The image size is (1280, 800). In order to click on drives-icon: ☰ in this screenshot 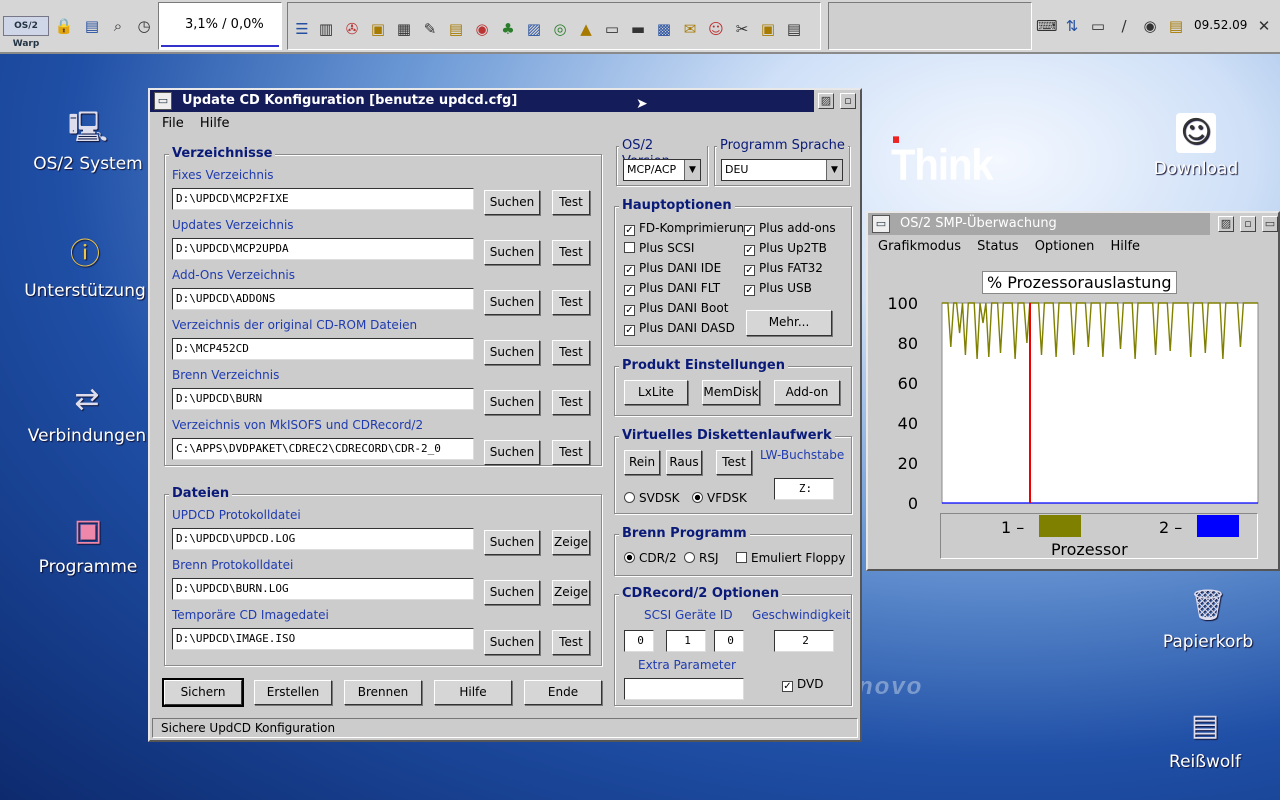, I will do `click(302, 29)`.